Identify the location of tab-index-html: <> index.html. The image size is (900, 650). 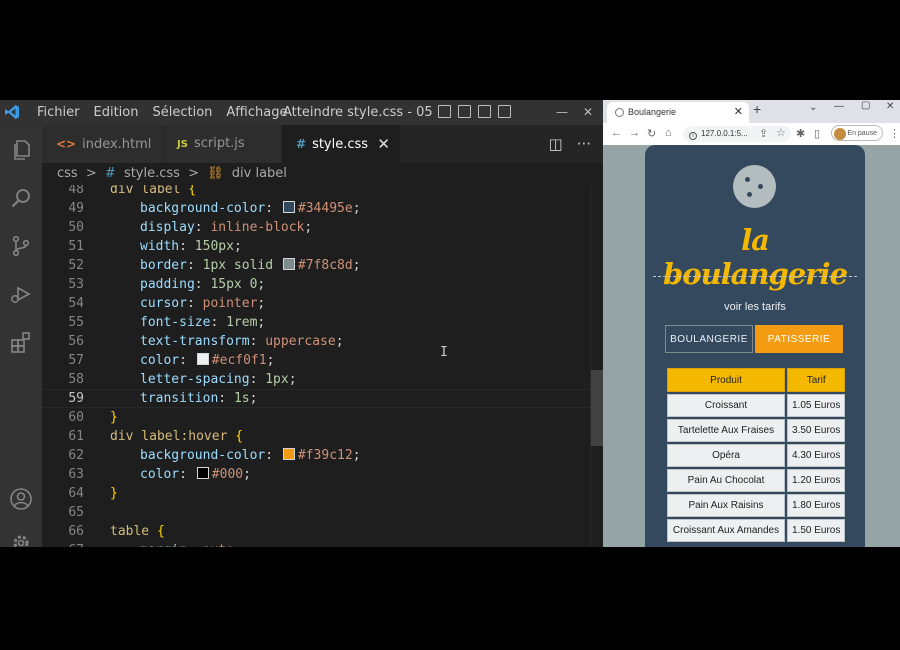
(103, 144).